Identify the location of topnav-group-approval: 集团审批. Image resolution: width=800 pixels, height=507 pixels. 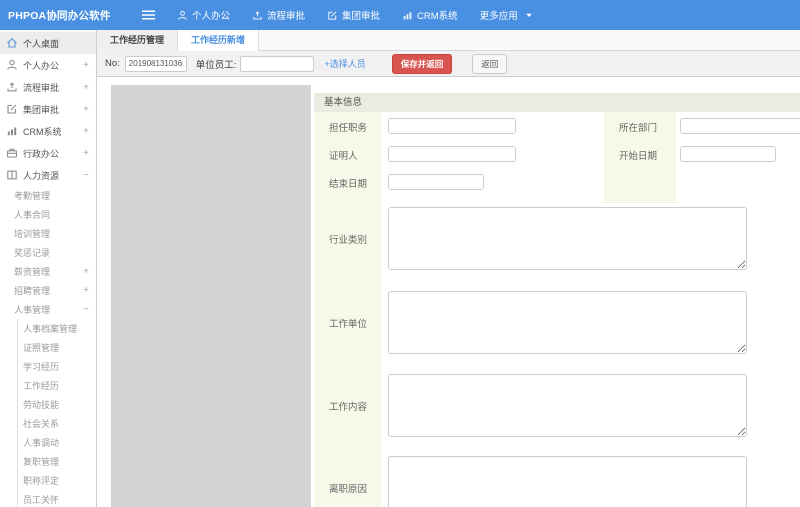
(353, 15).